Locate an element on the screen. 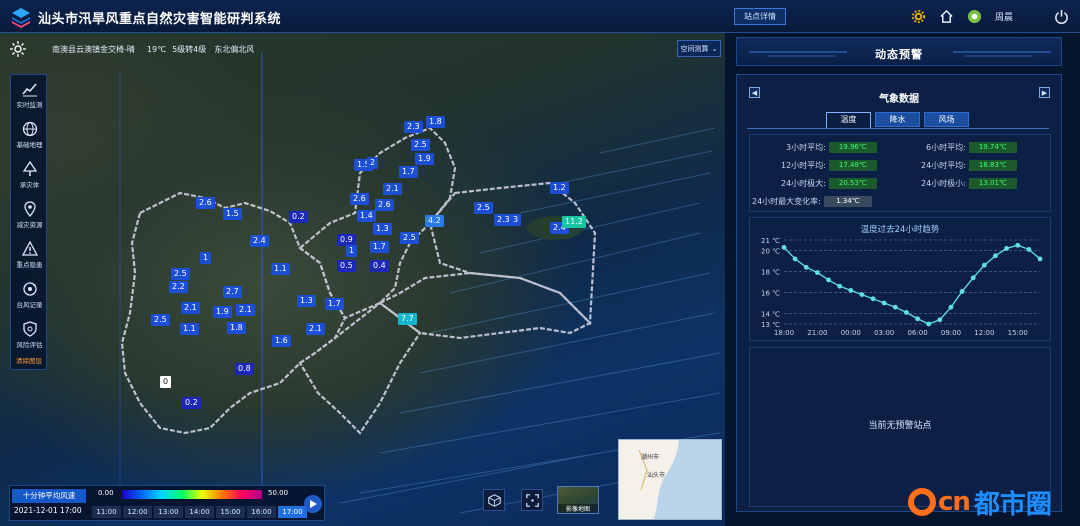 The image size is (1080, 526). time-step: 16:00 is located at coordinates (261, 512).